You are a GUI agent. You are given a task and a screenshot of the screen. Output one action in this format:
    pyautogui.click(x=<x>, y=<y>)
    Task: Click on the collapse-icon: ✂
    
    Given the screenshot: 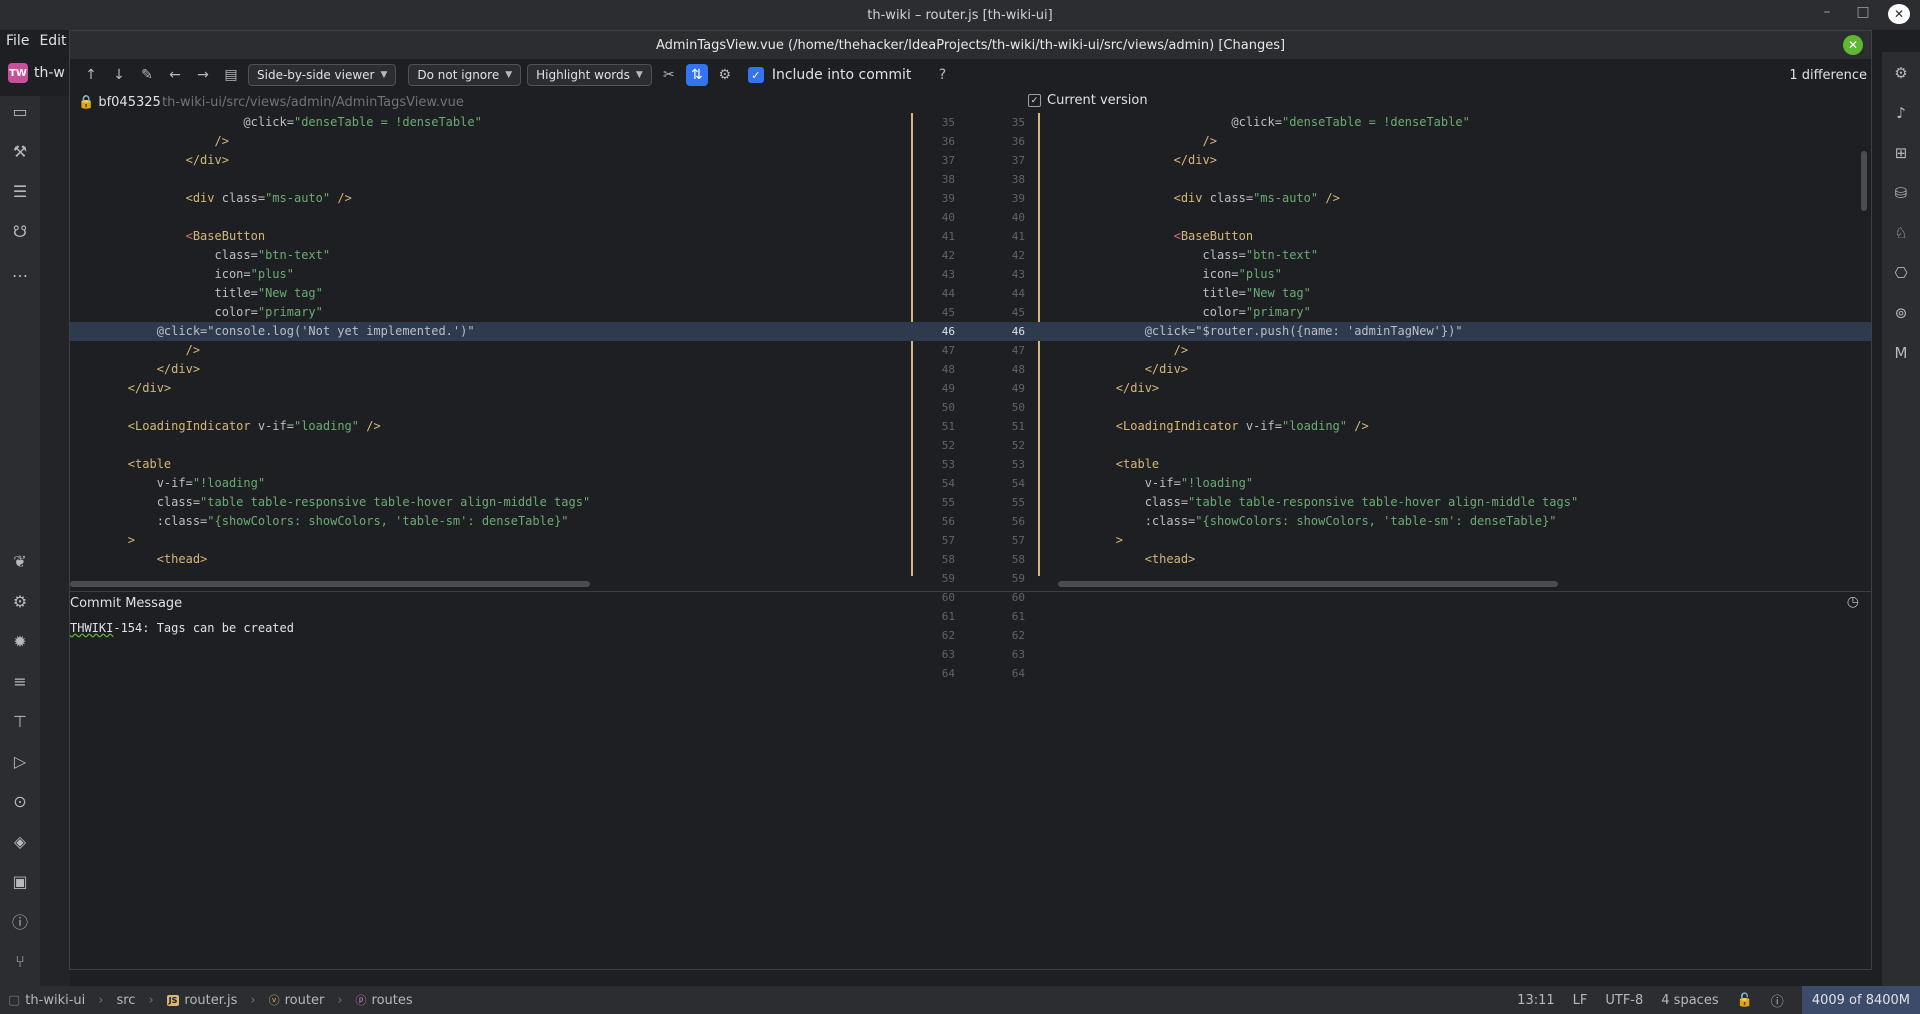 What is the action you would take?
    pyautogui.click(x=669, y=75)
    